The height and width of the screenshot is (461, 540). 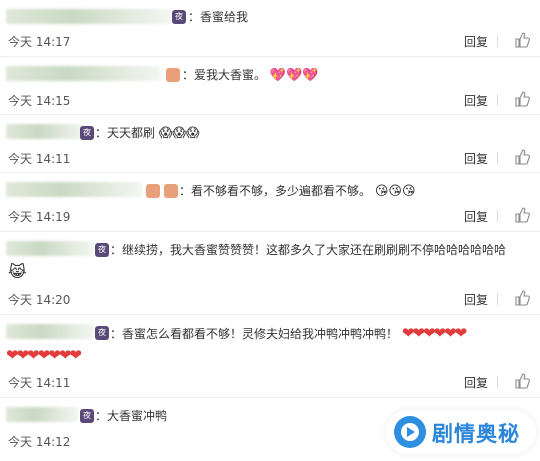 I want to click on comment-emoji-line: 😹, so click(x=17, y=272).